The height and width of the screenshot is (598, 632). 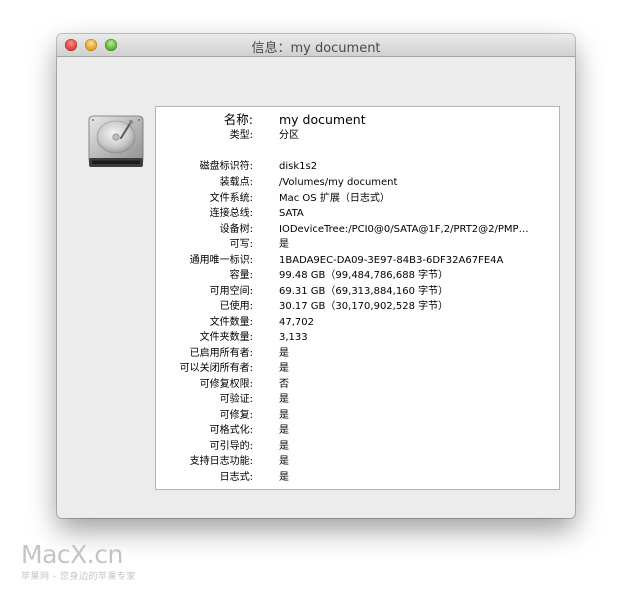 I want to click on title-bar: 信息：my document, so click(x=316, y=45).